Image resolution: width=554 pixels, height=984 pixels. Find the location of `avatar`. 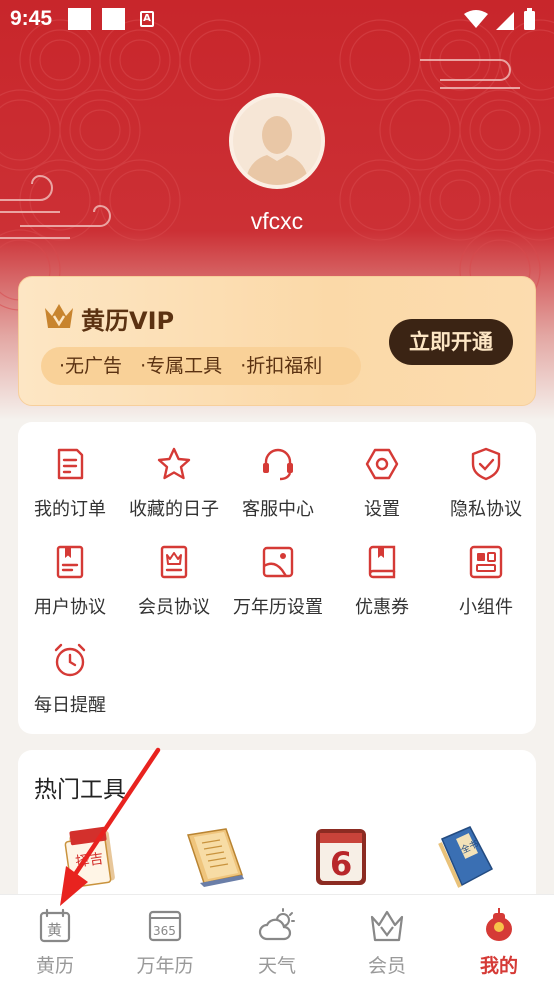

avatar is located at coordinates (277, 141).